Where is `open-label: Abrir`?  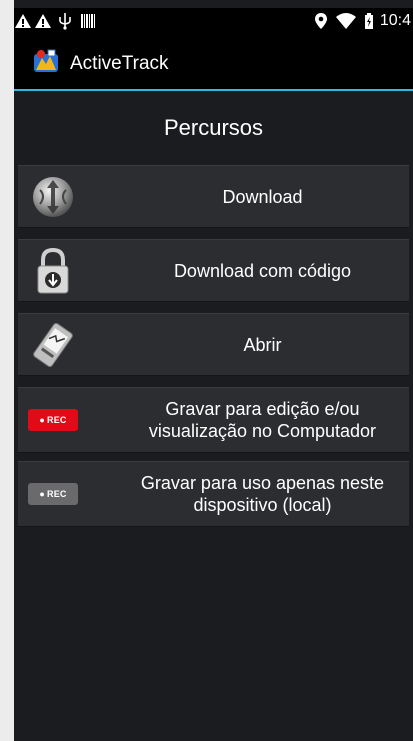
open-label: Abrir is located at coordinates (262, 344).